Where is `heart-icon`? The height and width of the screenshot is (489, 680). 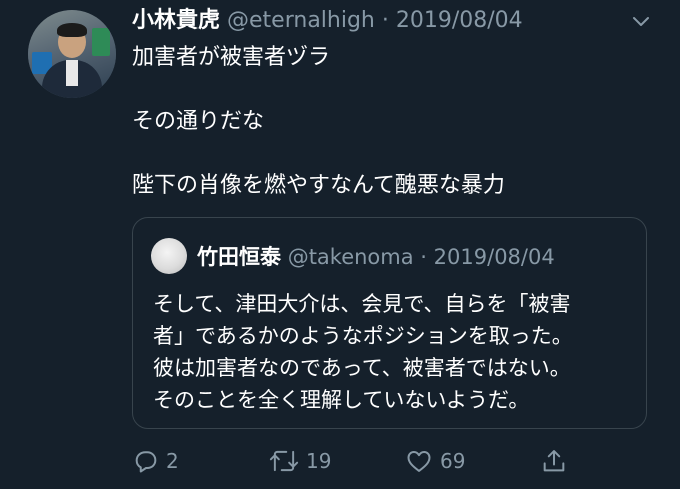 heart-icon is located at coordinates (419, 461).